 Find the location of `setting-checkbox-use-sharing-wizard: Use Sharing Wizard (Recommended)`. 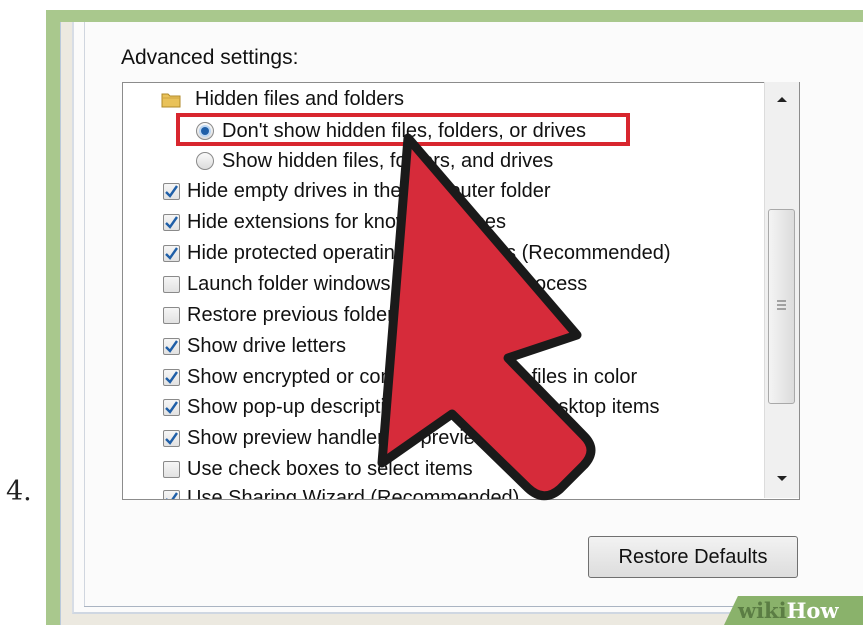

setting-checkbox-use-sharing-wizard: Use Sharing Wizard (Recommended) is located at coordinates (341, 492).